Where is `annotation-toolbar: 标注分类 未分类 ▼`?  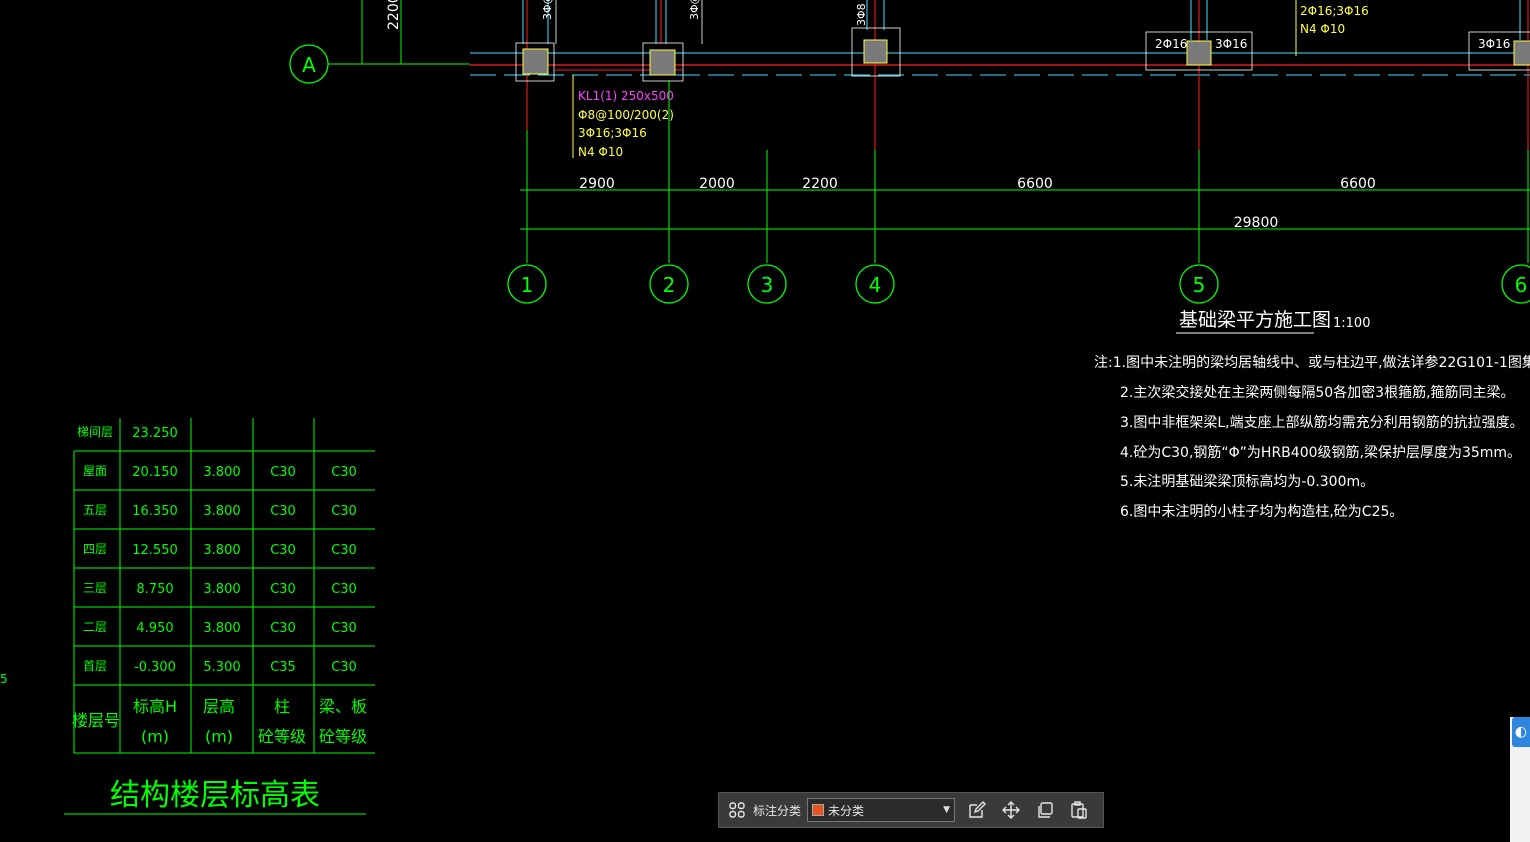
annotation-toolbar: 标注分类 未分类 ▼ is located at coordinates (911, 810).